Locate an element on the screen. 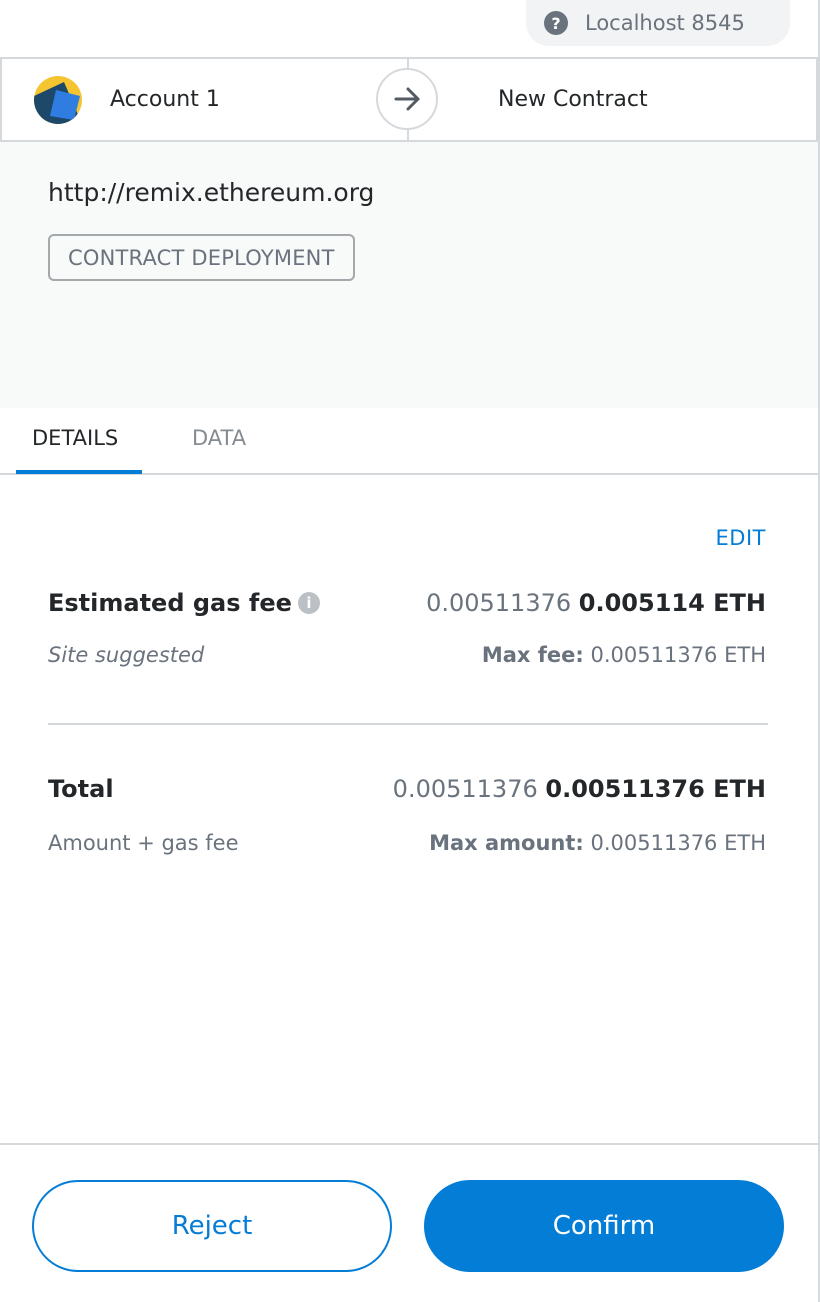  total-primary: 0.00511376 ETH is located at coordinates (655, 789).